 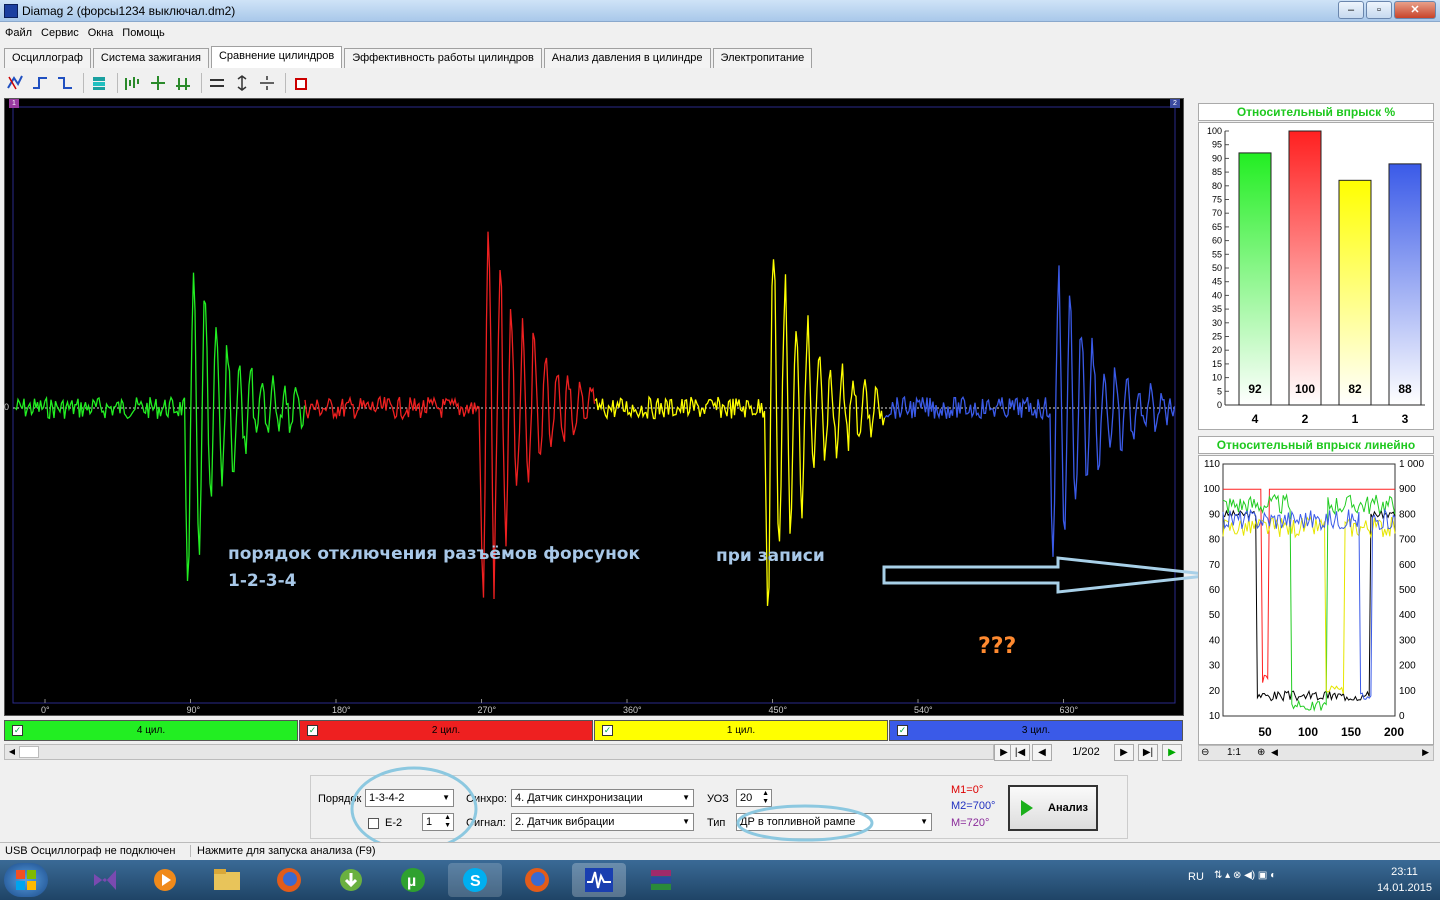 I want to click on skype-icon: S, so click(x=475, y=880).